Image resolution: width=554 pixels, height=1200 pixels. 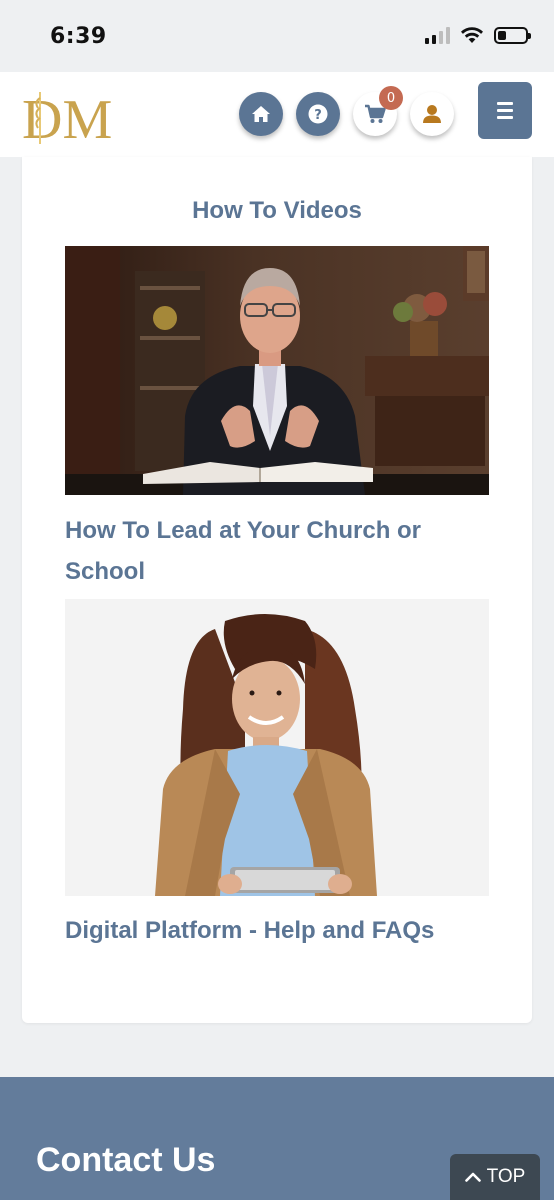 I want to click on footer: Contact Us TOP, so click(x=277, y=1138).